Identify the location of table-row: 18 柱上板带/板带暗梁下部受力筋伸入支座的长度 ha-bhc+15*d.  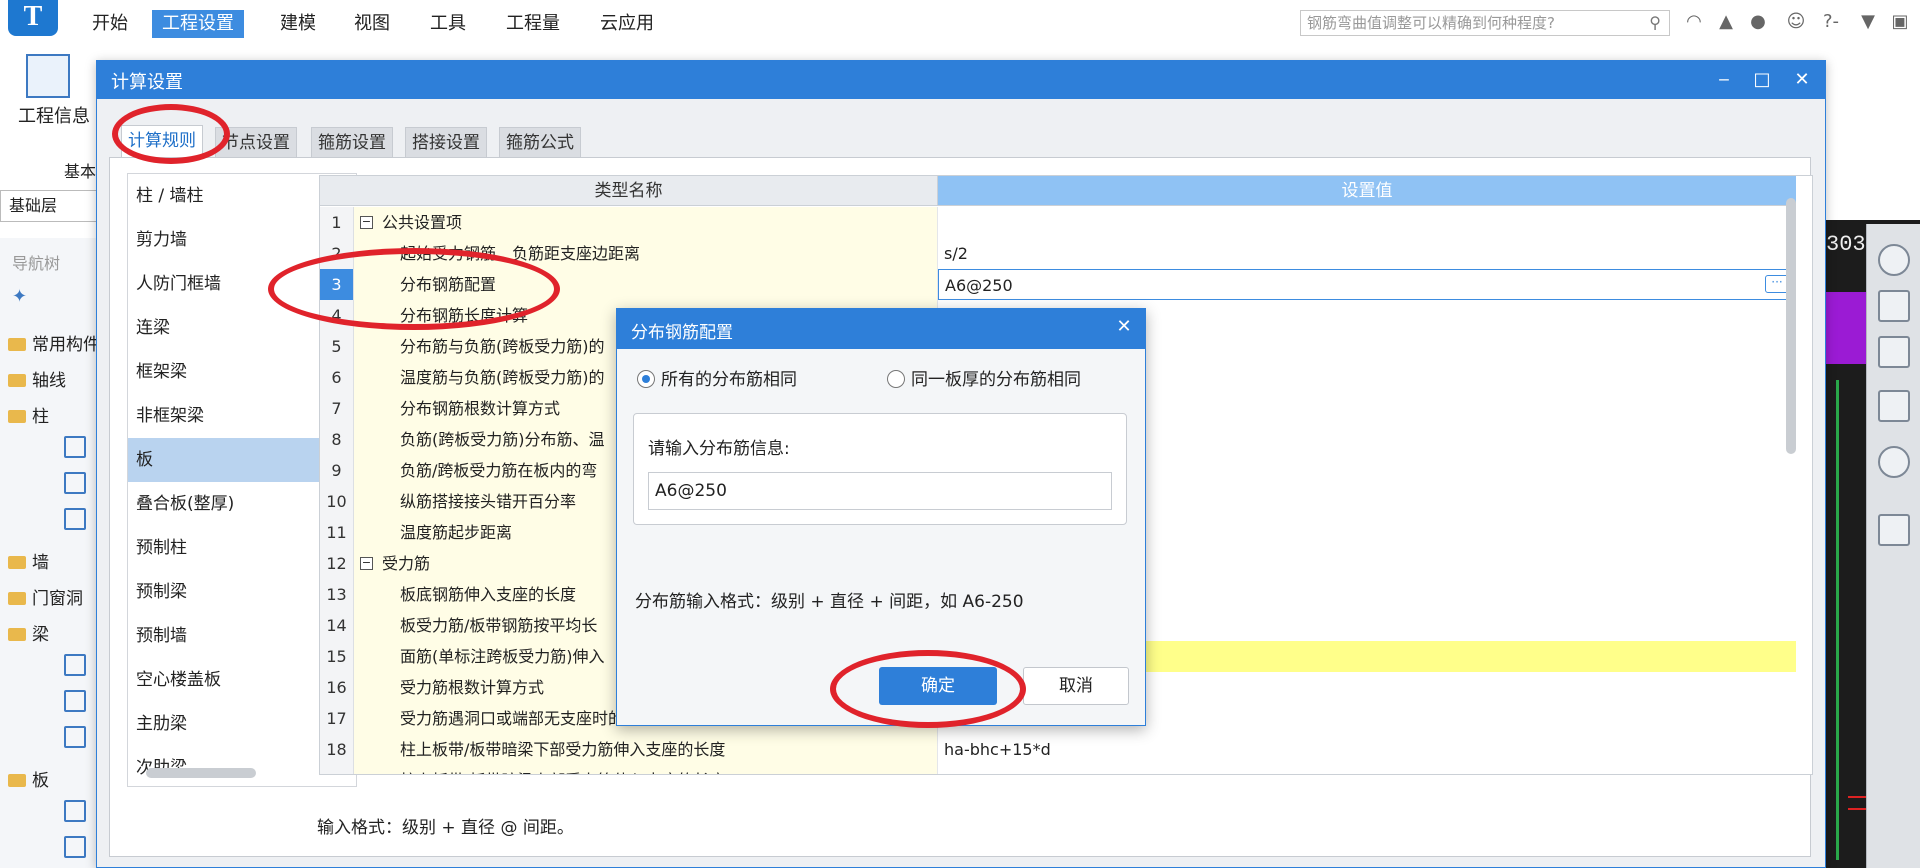
(1058, 749).